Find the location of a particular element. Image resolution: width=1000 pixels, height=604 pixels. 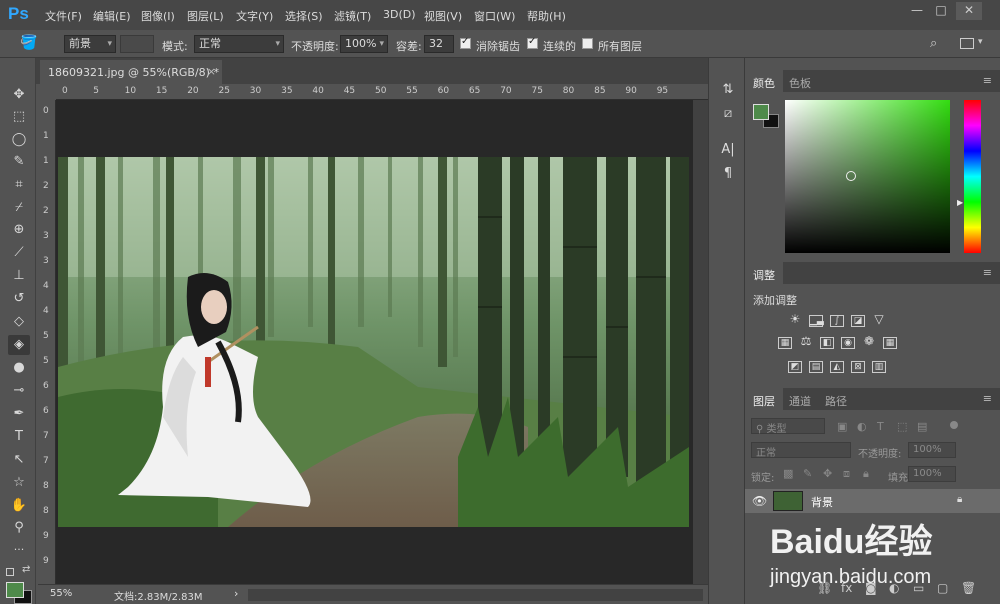

chevron-down-icon: ▾ is located at coordinates (980, 42).